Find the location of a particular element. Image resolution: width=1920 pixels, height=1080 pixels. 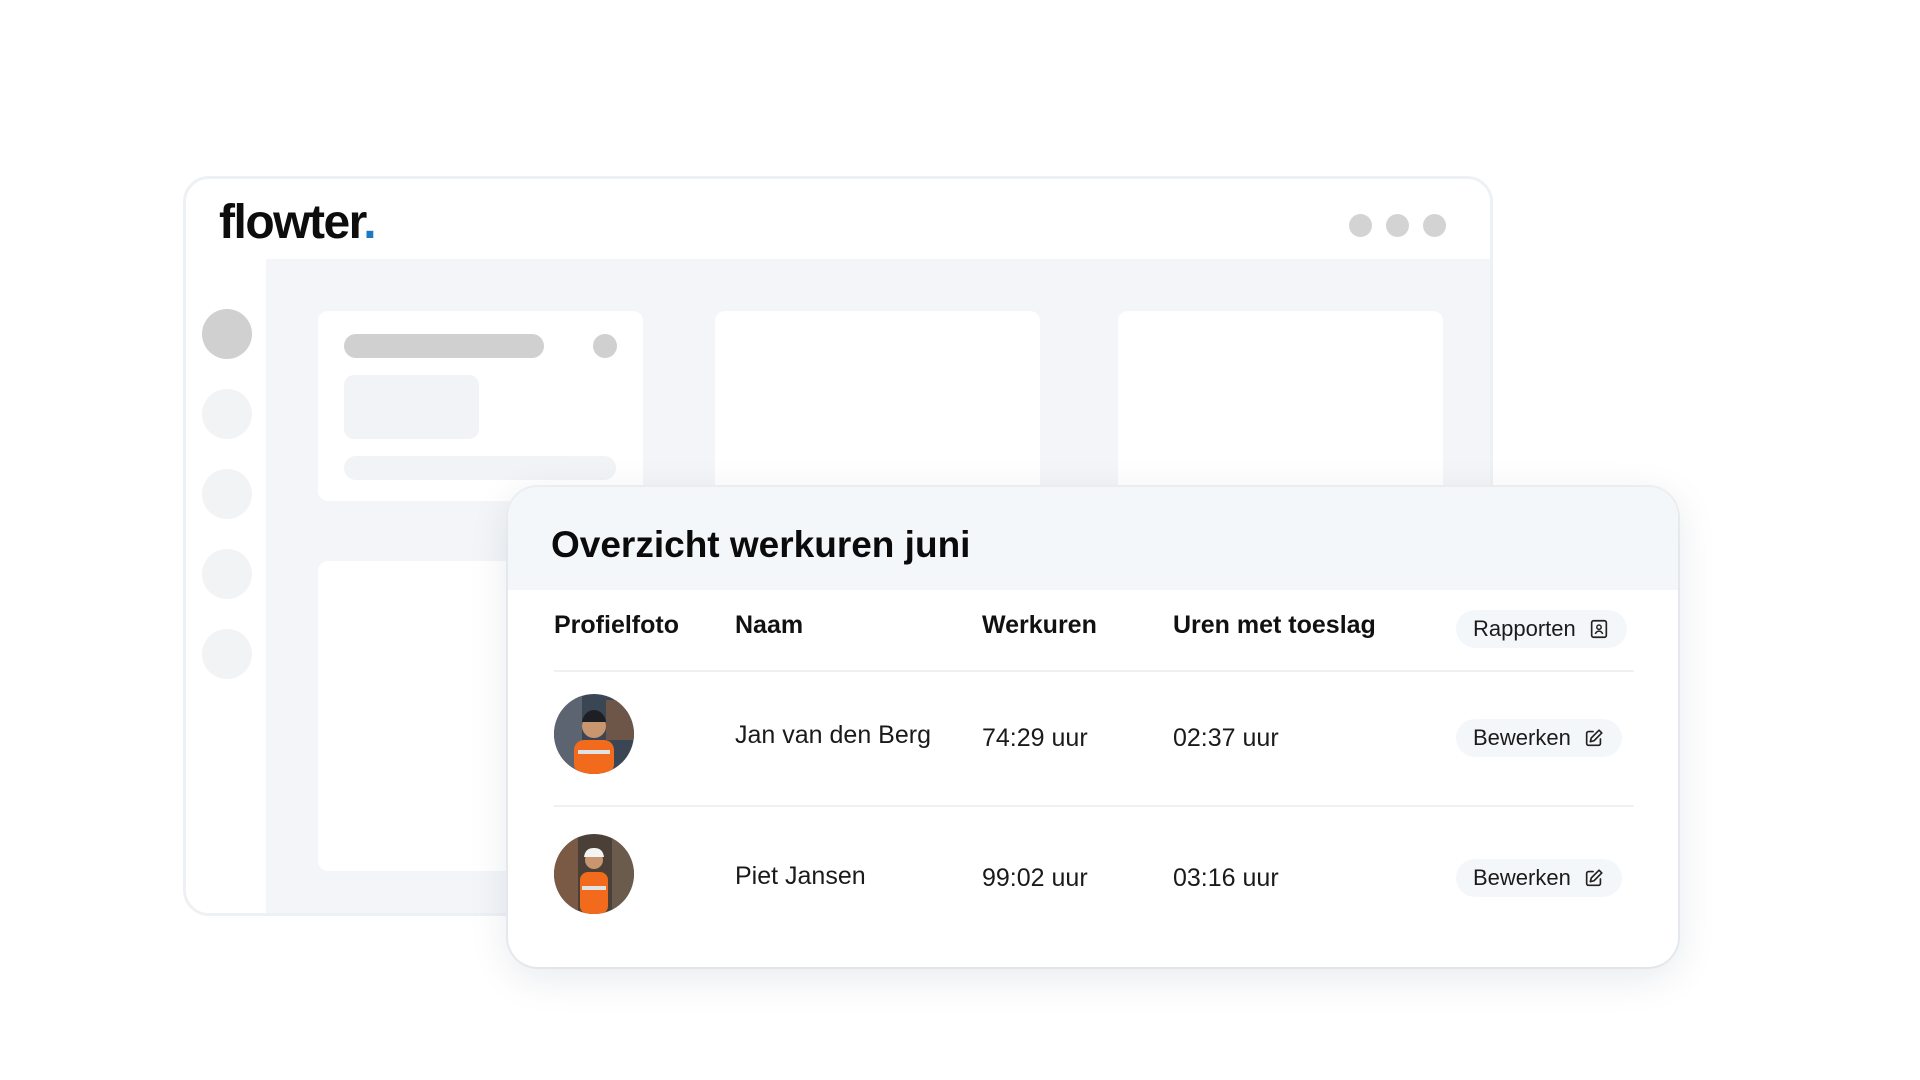

sidebar-item-active is located at coordinates (227, 334).